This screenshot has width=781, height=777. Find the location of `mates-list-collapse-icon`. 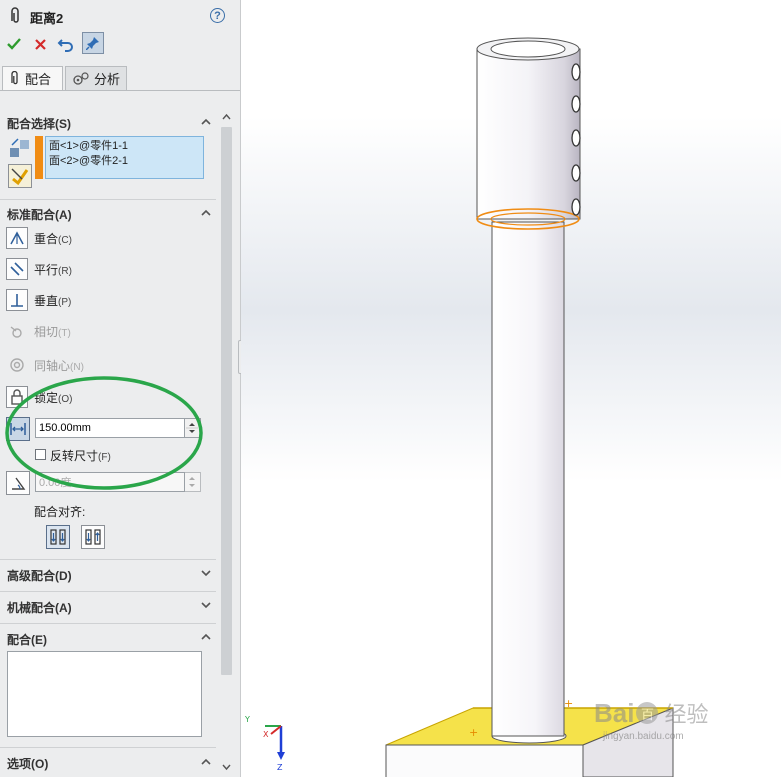

mates-list-collapse-icon is located at coordinates (206, 637).